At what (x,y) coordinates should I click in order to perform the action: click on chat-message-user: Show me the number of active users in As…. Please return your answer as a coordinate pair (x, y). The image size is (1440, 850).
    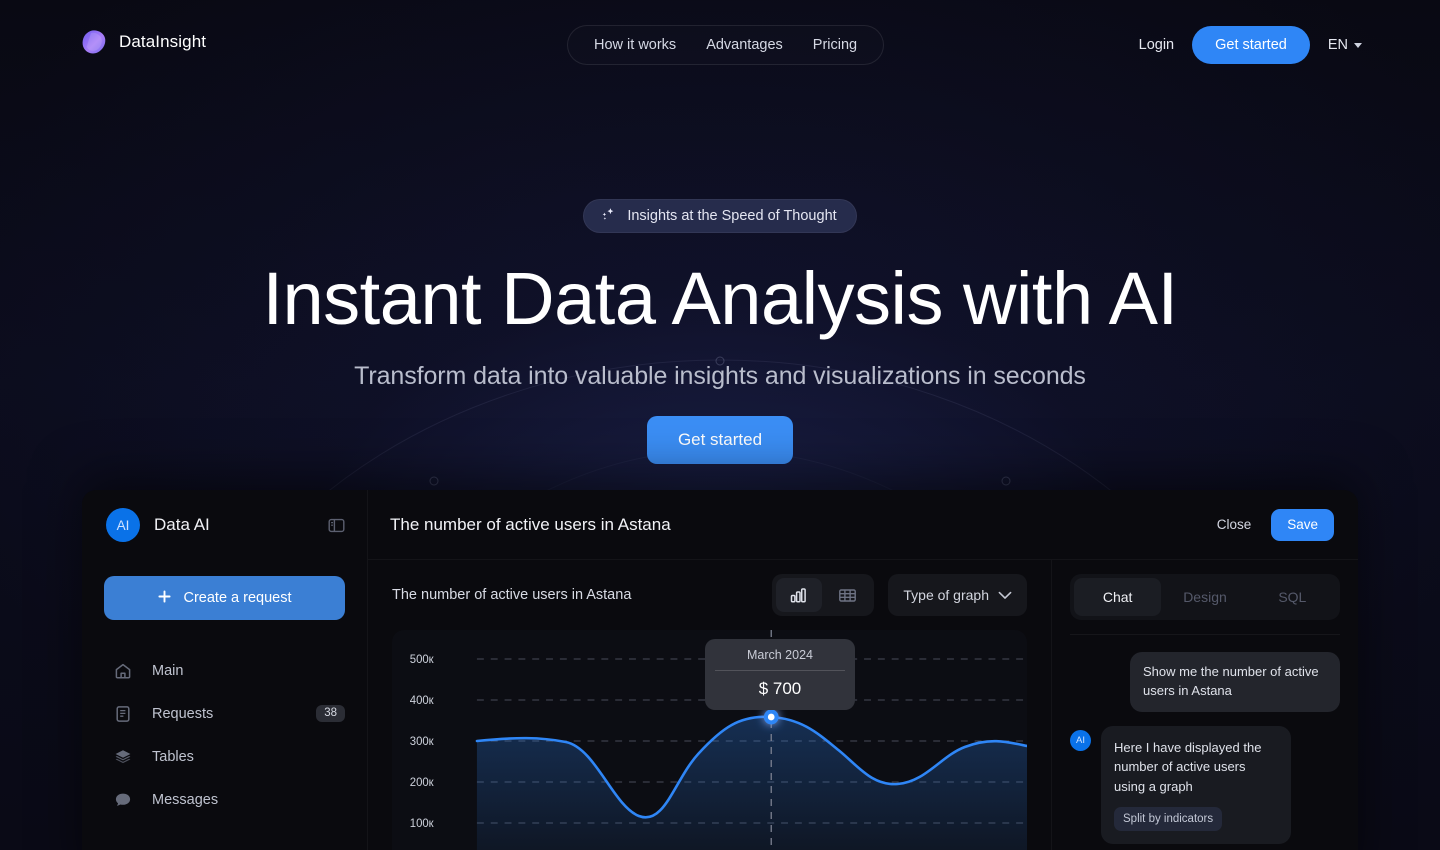
    Looking at the image, I should click on (1235, 682).